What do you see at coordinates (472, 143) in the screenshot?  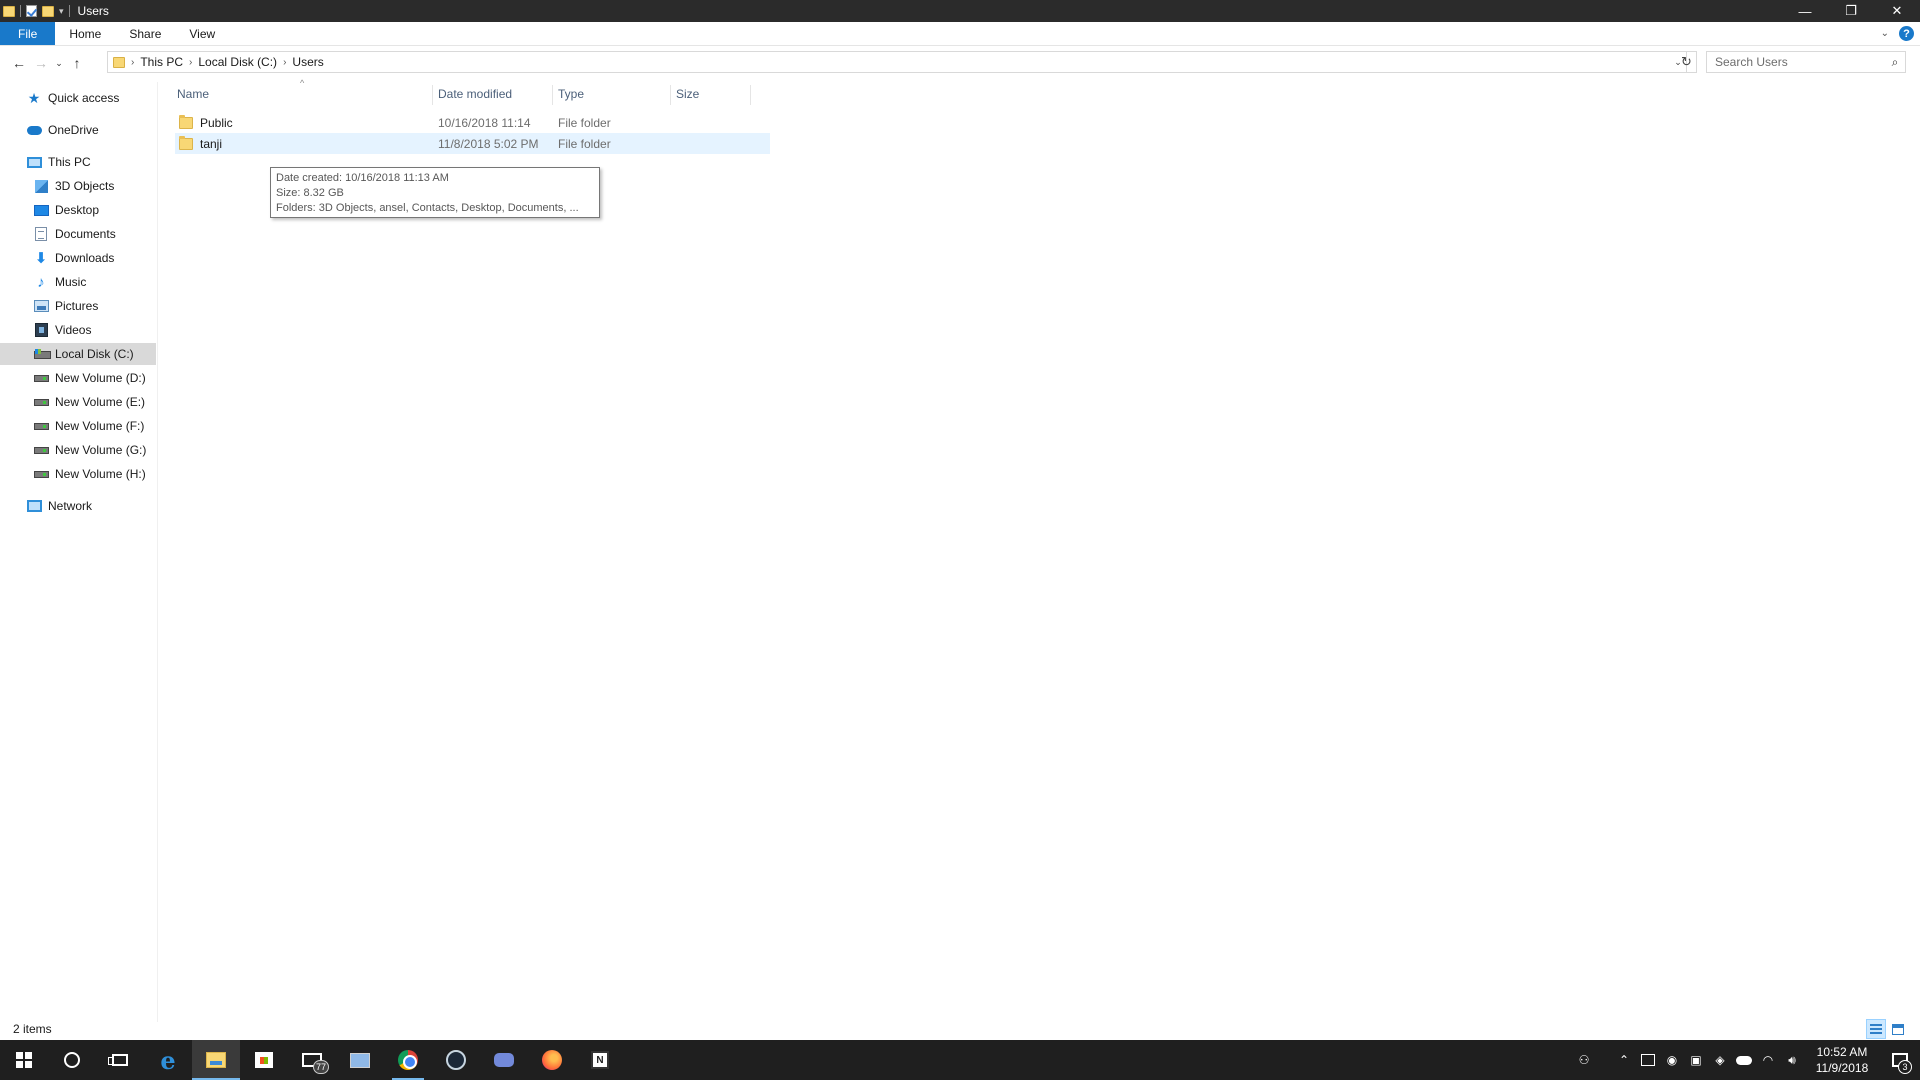 I see `table-row: tanji 11/8/2018 5:02 PM File folder` at bounding box center [472, 143].